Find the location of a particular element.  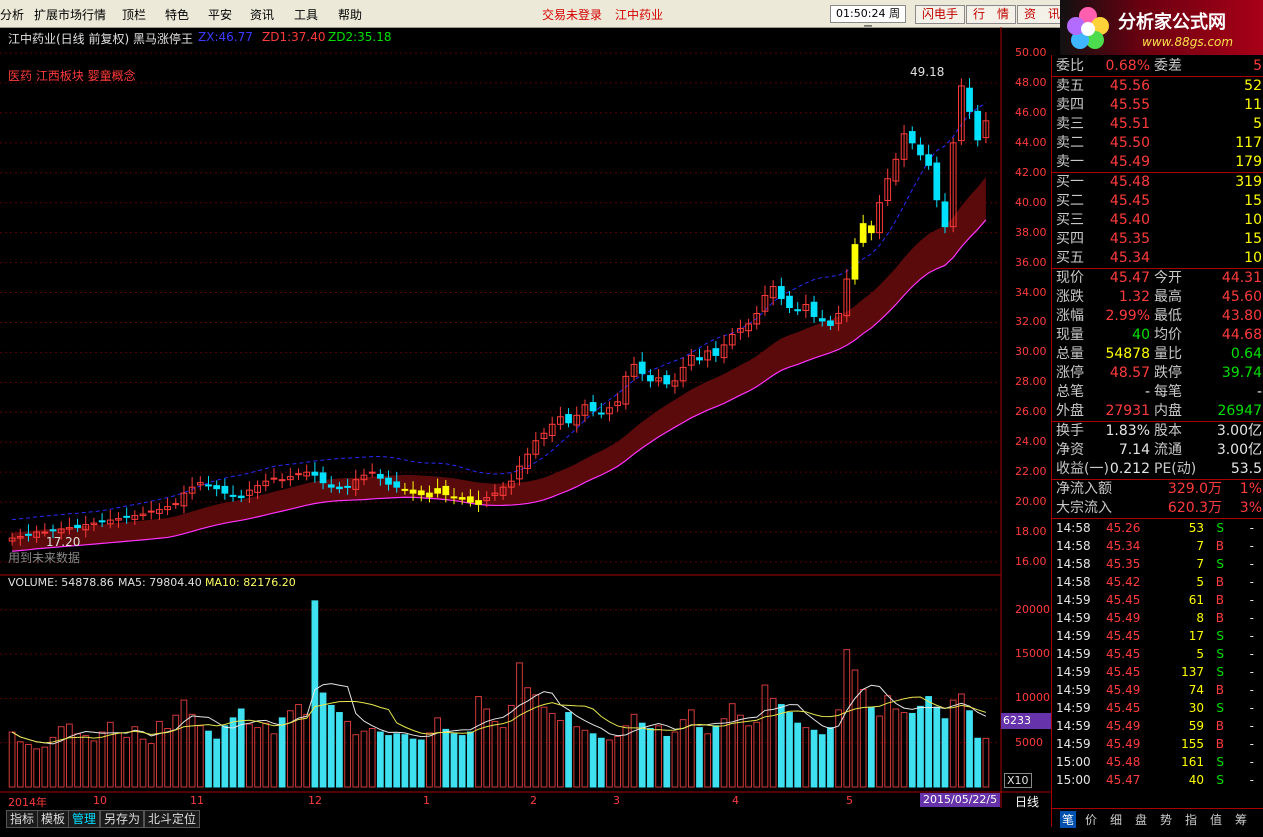

price-tick-label: 36.00 is located at coordinates (1031, 262).